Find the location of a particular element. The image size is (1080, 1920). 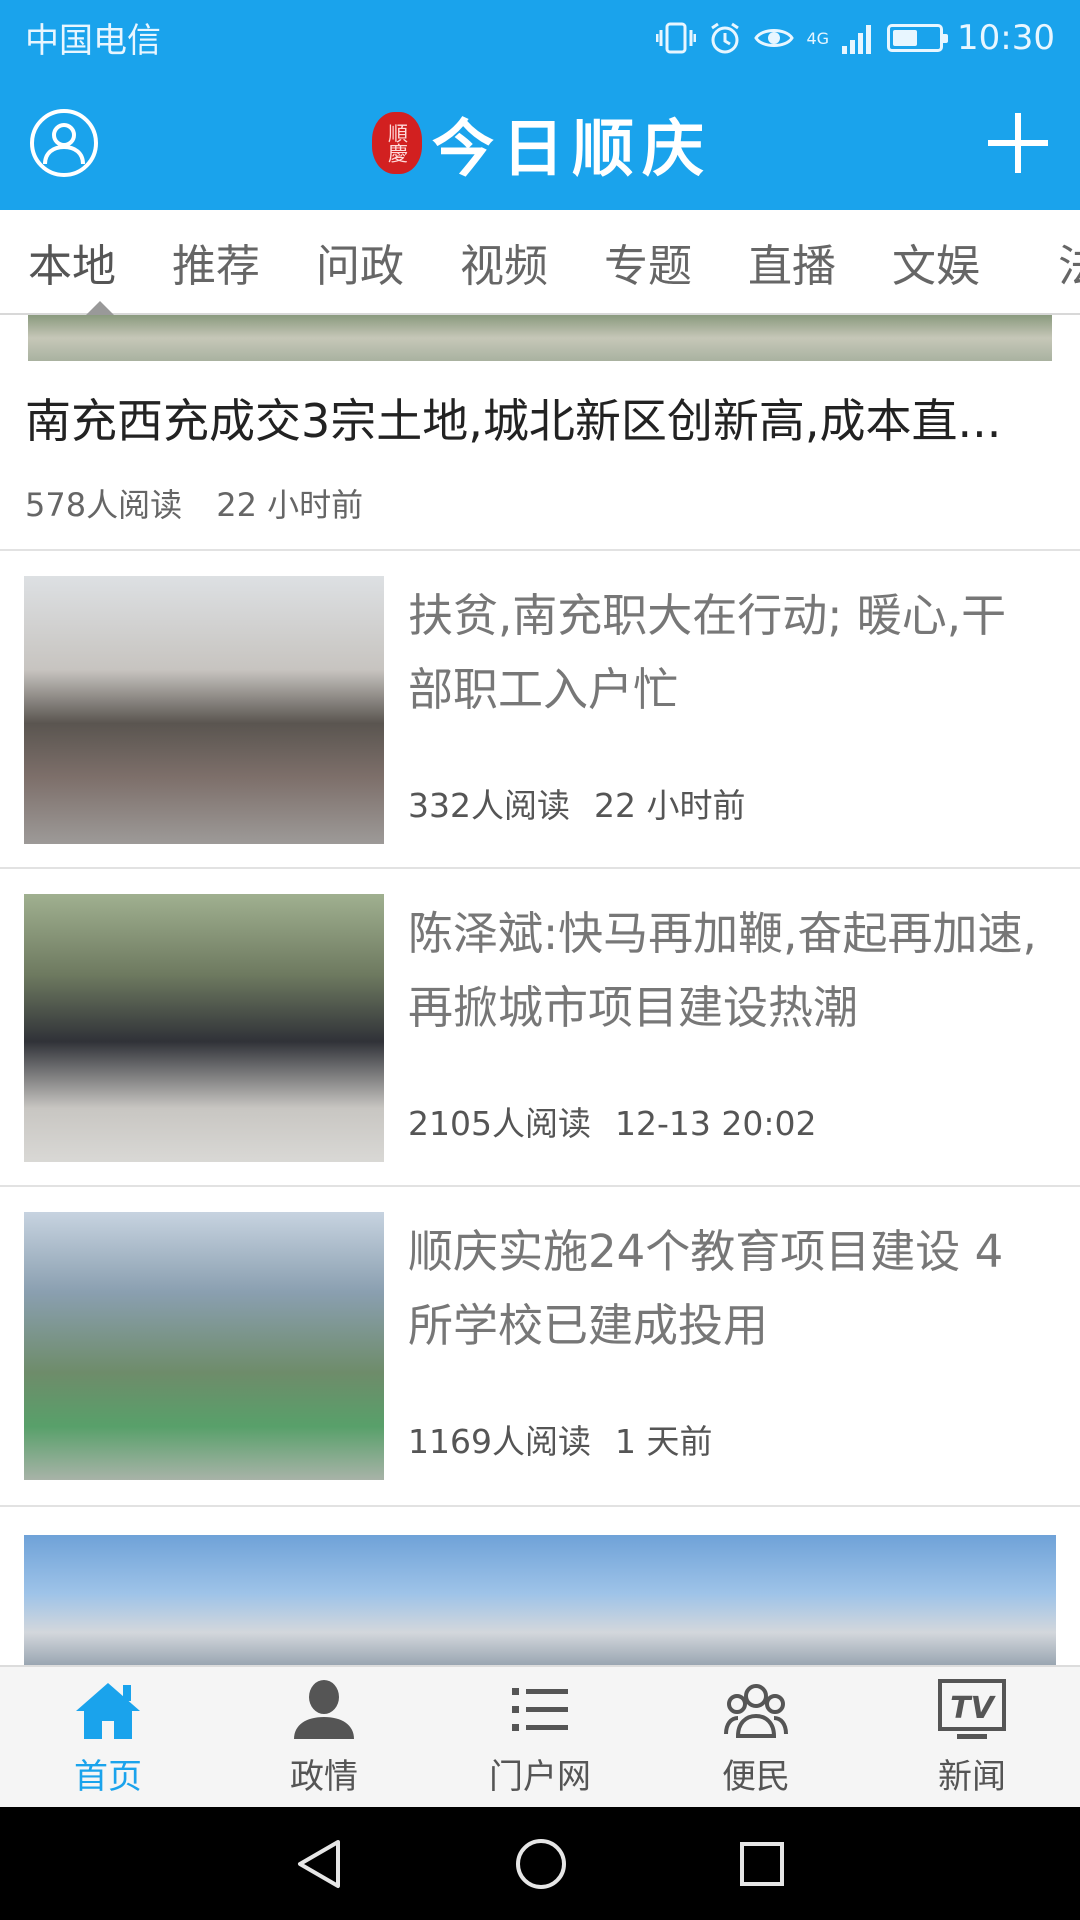

logo-seal: 順慶 is located at coordinates (396, 142).